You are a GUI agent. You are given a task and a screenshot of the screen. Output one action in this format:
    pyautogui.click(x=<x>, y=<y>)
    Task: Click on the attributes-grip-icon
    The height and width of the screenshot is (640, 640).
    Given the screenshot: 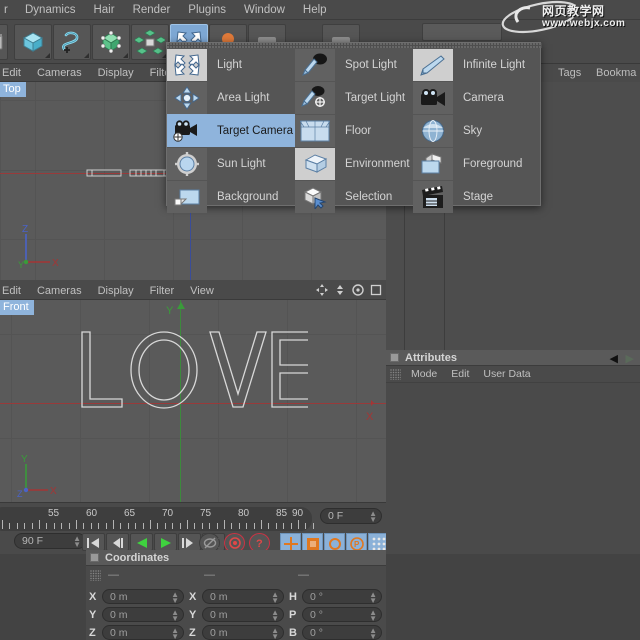 What is the action you would take?
    pyautogui.click(x=395, y=374)
    